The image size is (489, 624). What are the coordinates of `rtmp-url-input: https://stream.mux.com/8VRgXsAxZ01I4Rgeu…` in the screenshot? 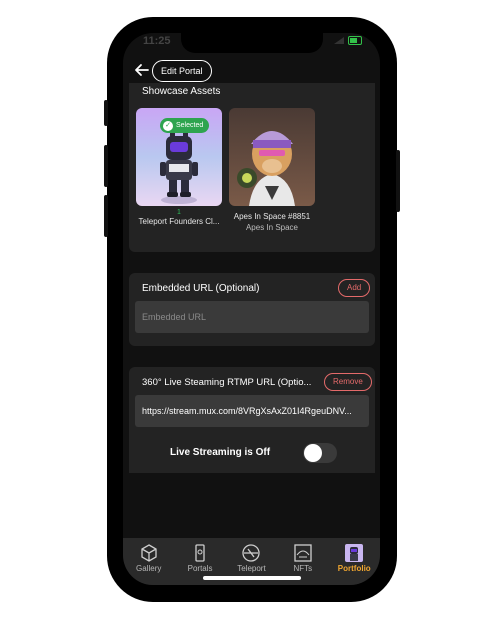 It's located at (252, 411).